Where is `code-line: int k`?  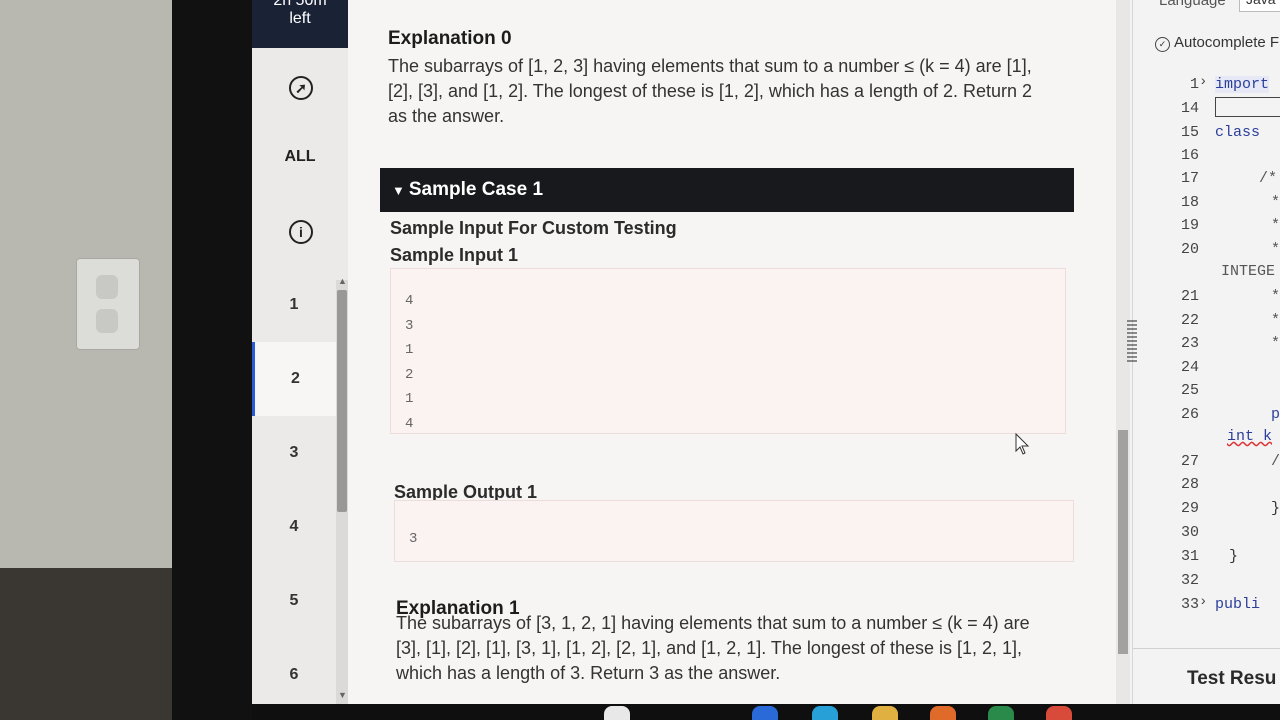 code-line: int k is located at coordinates (1250, 436).